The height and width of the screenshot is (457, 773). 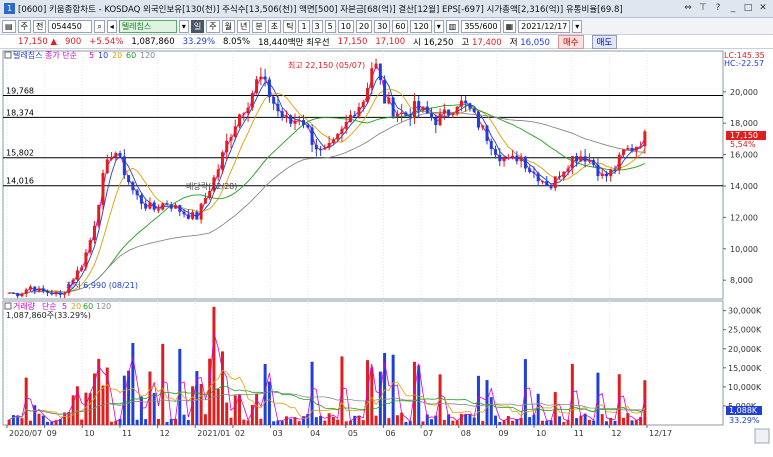 What do you see at coordinates (745, 387) in the screenshot?
I see `volume-tick-label: 10,000K` at bounding box center [745, 387].